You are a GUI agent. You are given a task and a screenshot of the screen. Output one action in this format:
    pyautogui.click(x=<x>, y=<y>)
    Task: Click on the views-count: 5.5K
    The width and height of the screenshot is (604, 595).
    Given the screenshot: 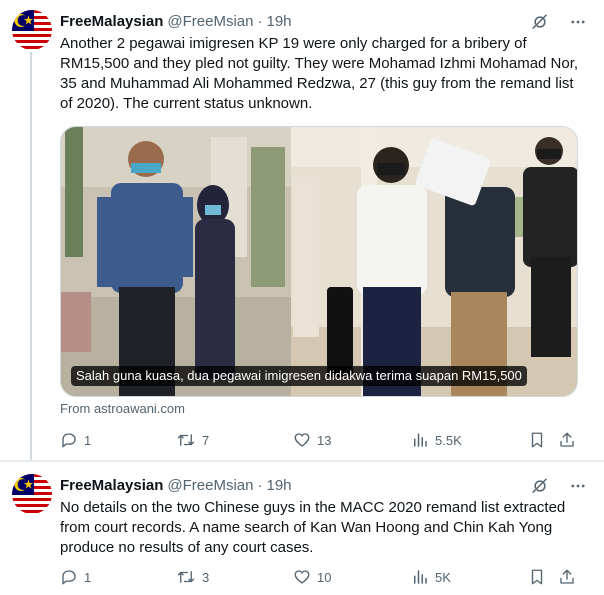 What is the action you would take?
    pyautogui.click(x=448, y=440)
    